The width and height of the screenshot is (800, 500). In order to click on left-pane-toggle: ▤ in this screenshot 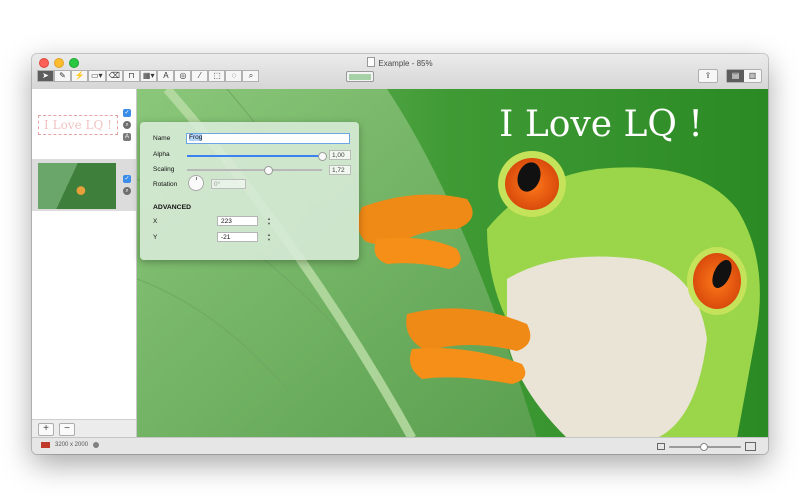, I will do `click(735, 76)`.